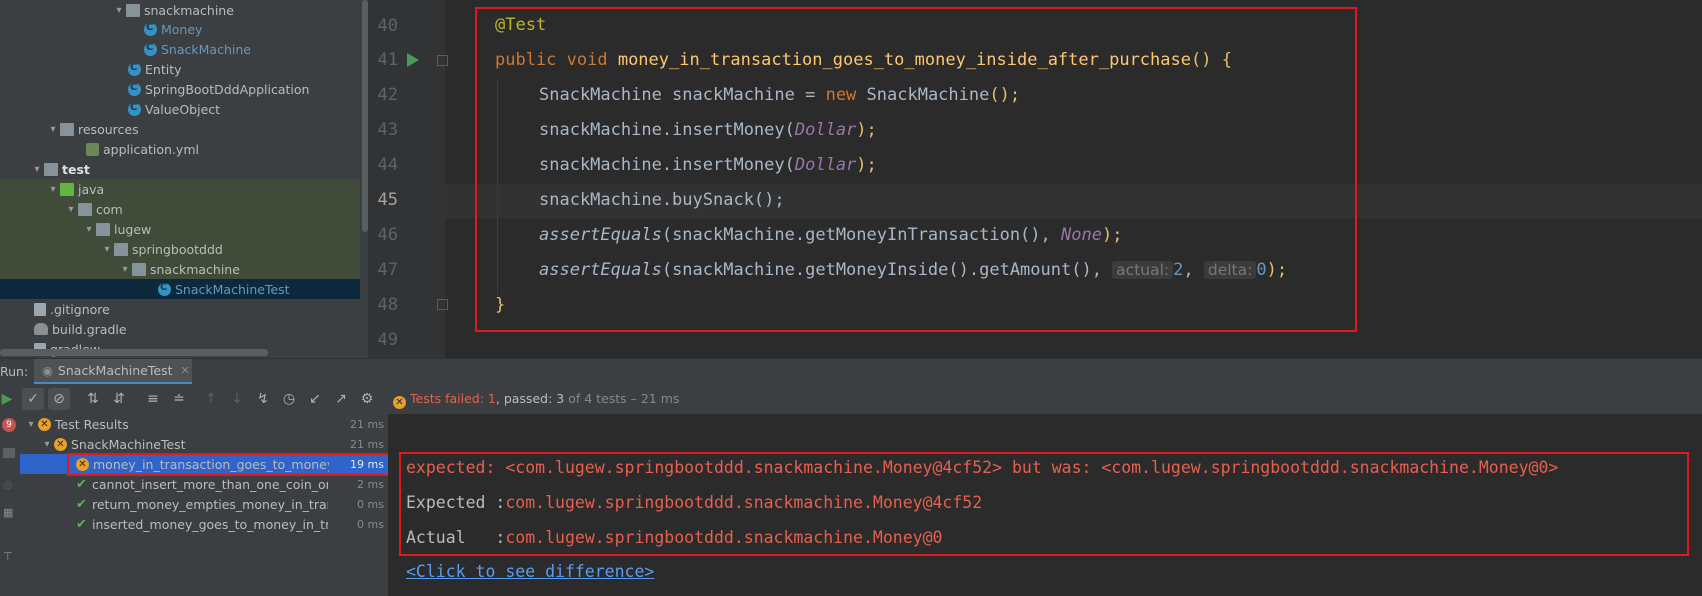 The height and width of the screenshot is (596, 1702). I want to click on run-toolbar: ▶ ✓ ⊘ ⇅ ⇵ ≡ ≐ ↑ ↓ ↯ ◷ ↙ ↗ ⚙, so click(851, 399).